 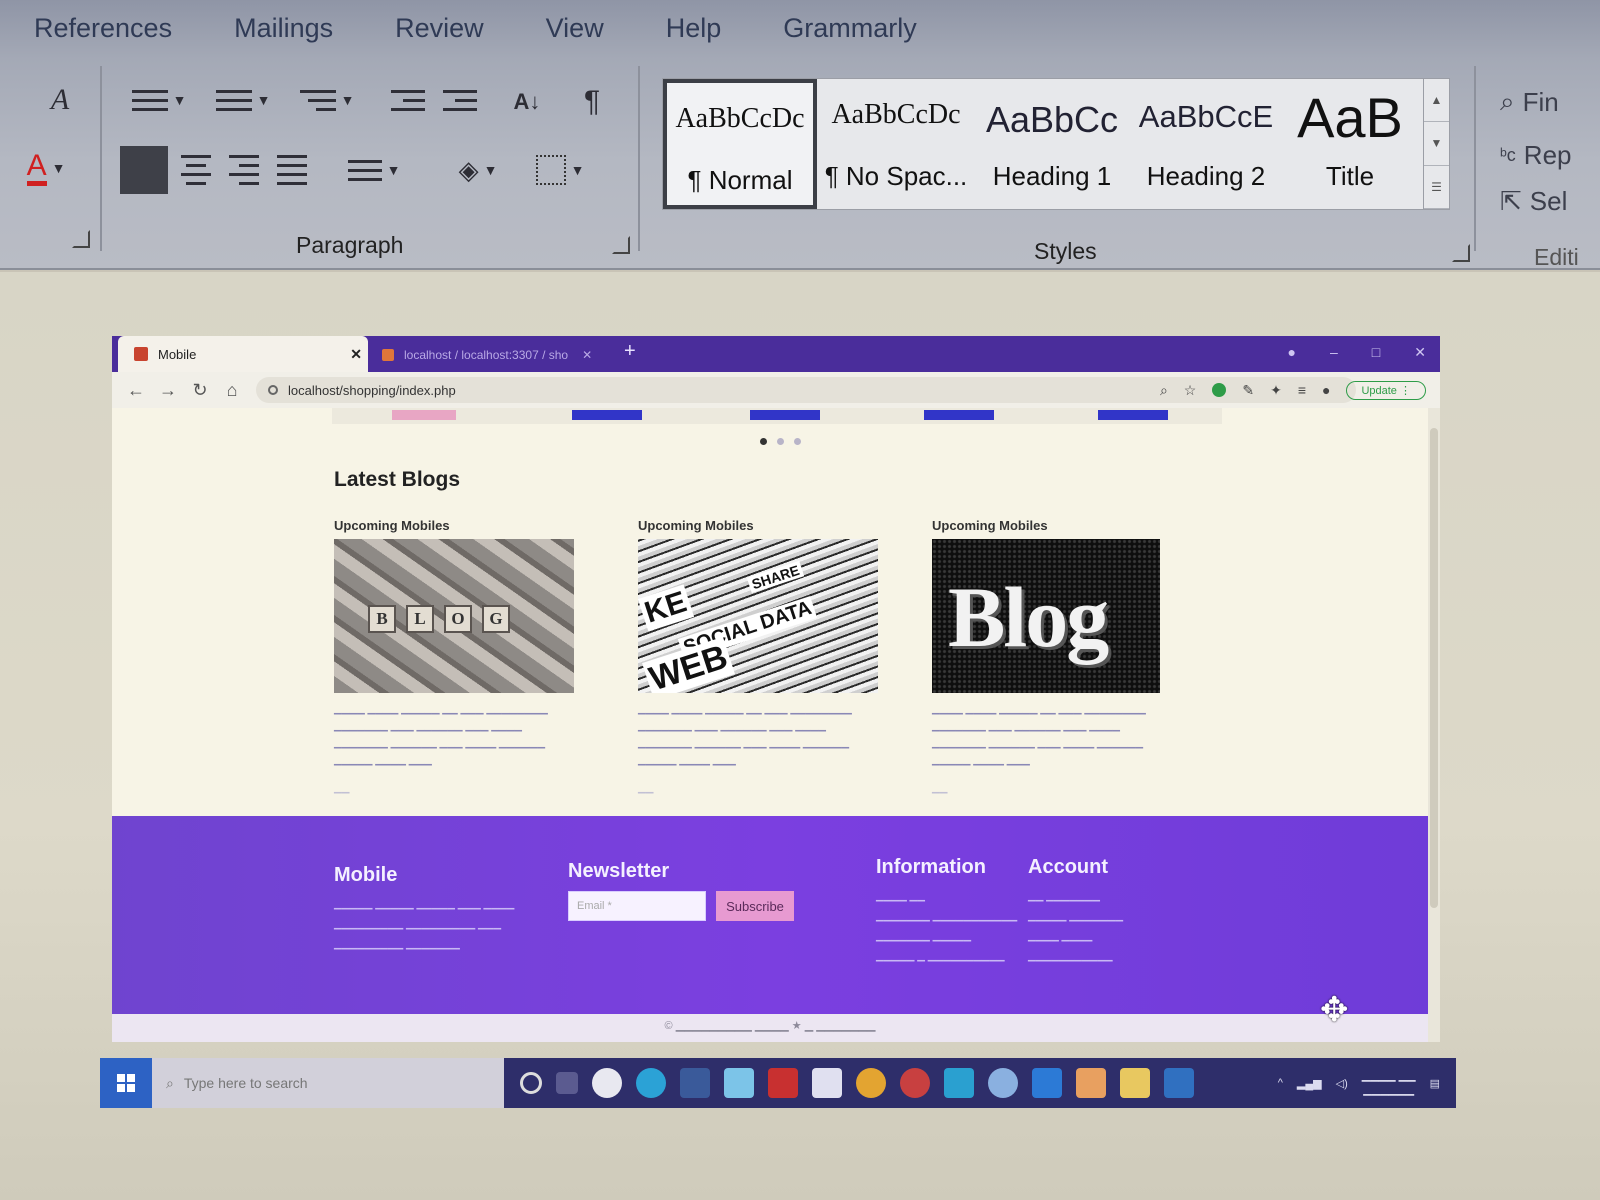 I want to click on style-normal: AaBbCcDc ¶ Normal, so click(x=740, y=144).